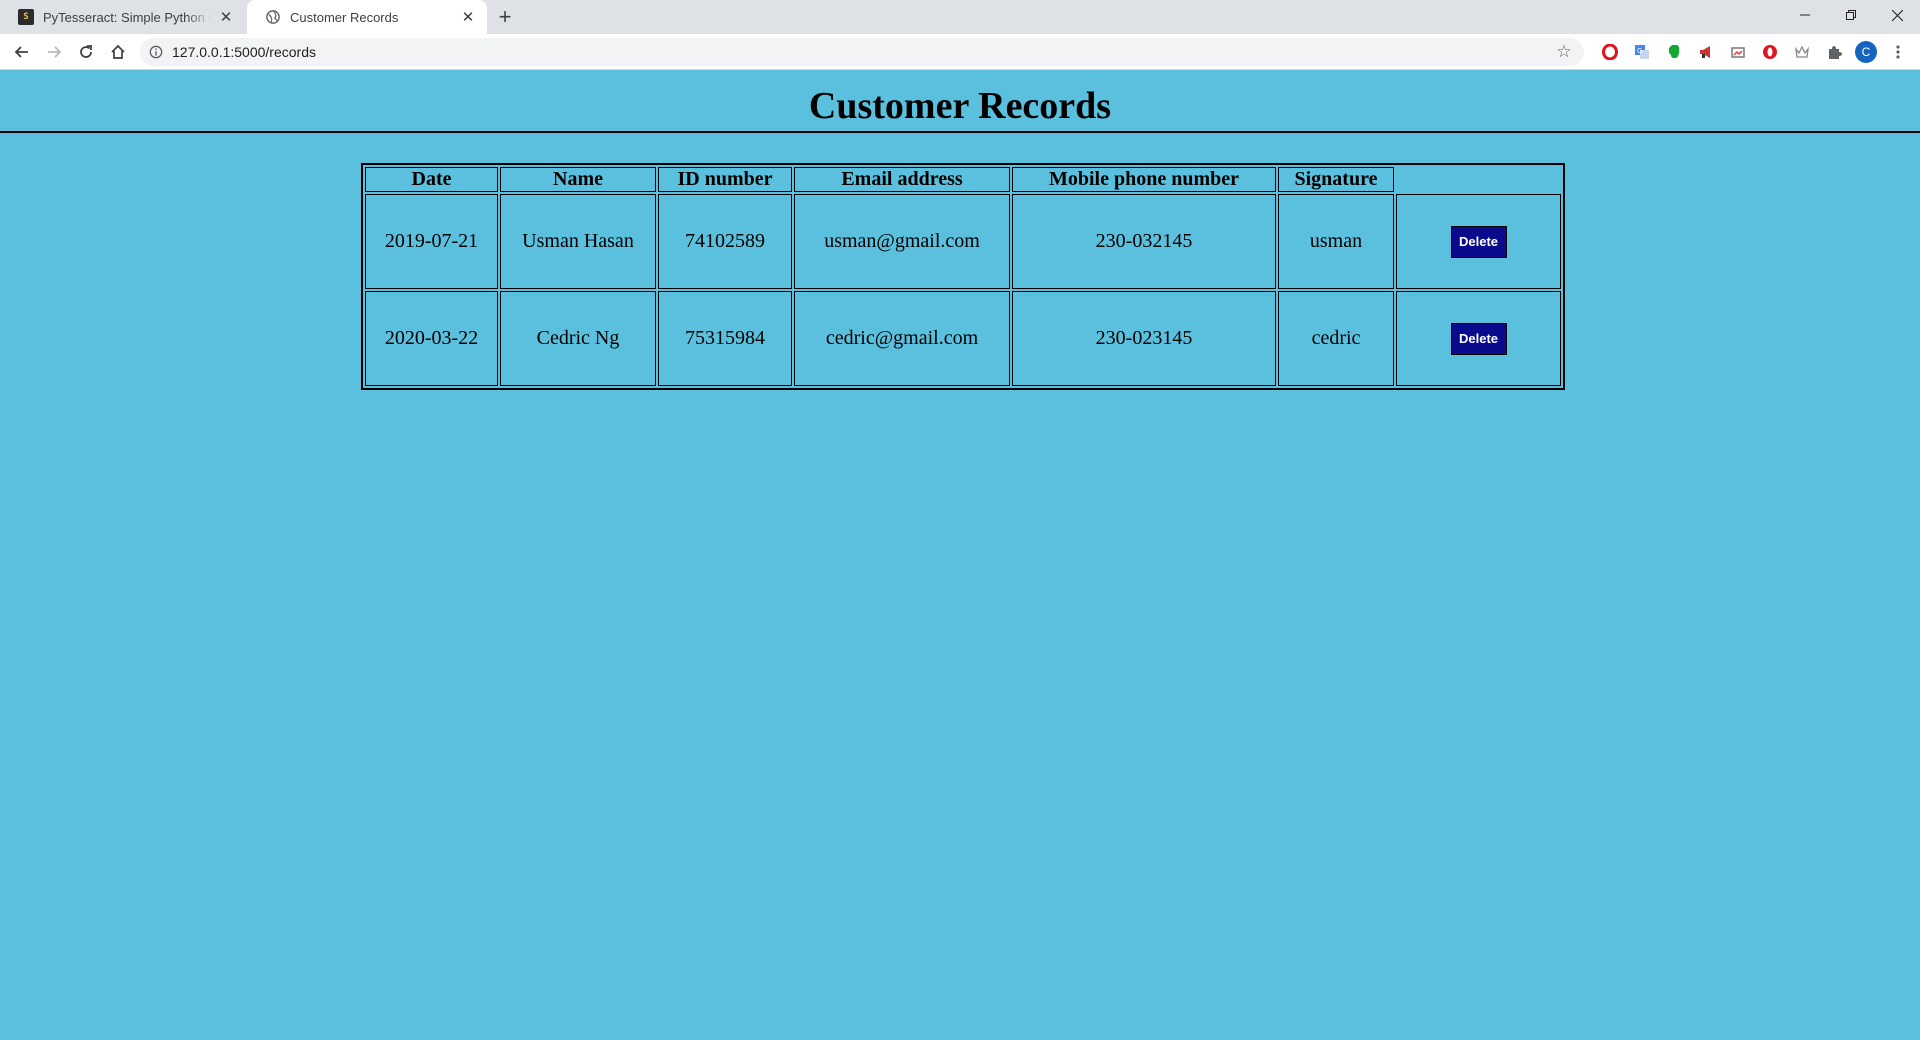 This screenshot has width=1920, height=1040. I want to click on column-header-actions, so click(1478, 179).